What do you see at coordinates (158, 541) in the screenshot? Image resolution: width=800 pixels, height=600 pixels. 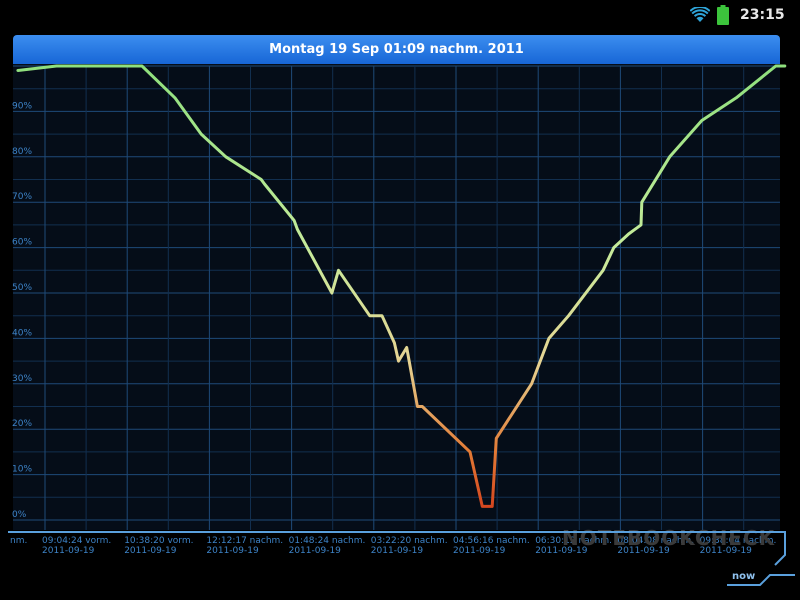 I see `x-tick-label: 10:38:20 vorm.` at bounding box center [158, 541].